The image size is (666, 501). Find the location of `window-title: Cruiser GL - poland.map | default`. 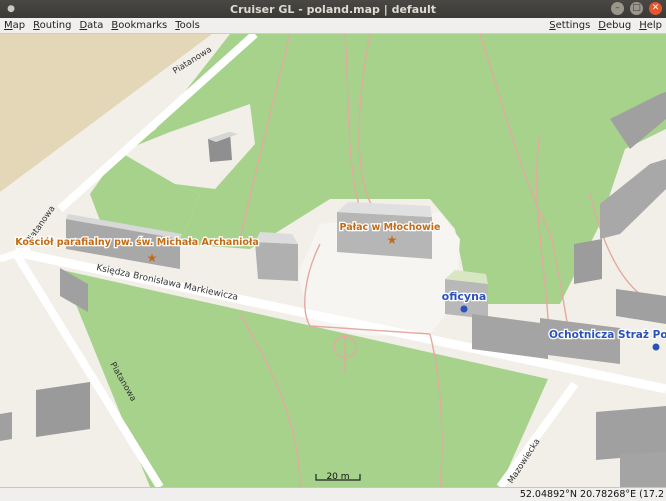

window-title: Cruiser GL - poland.map | default is located at coordinates (333, 9).